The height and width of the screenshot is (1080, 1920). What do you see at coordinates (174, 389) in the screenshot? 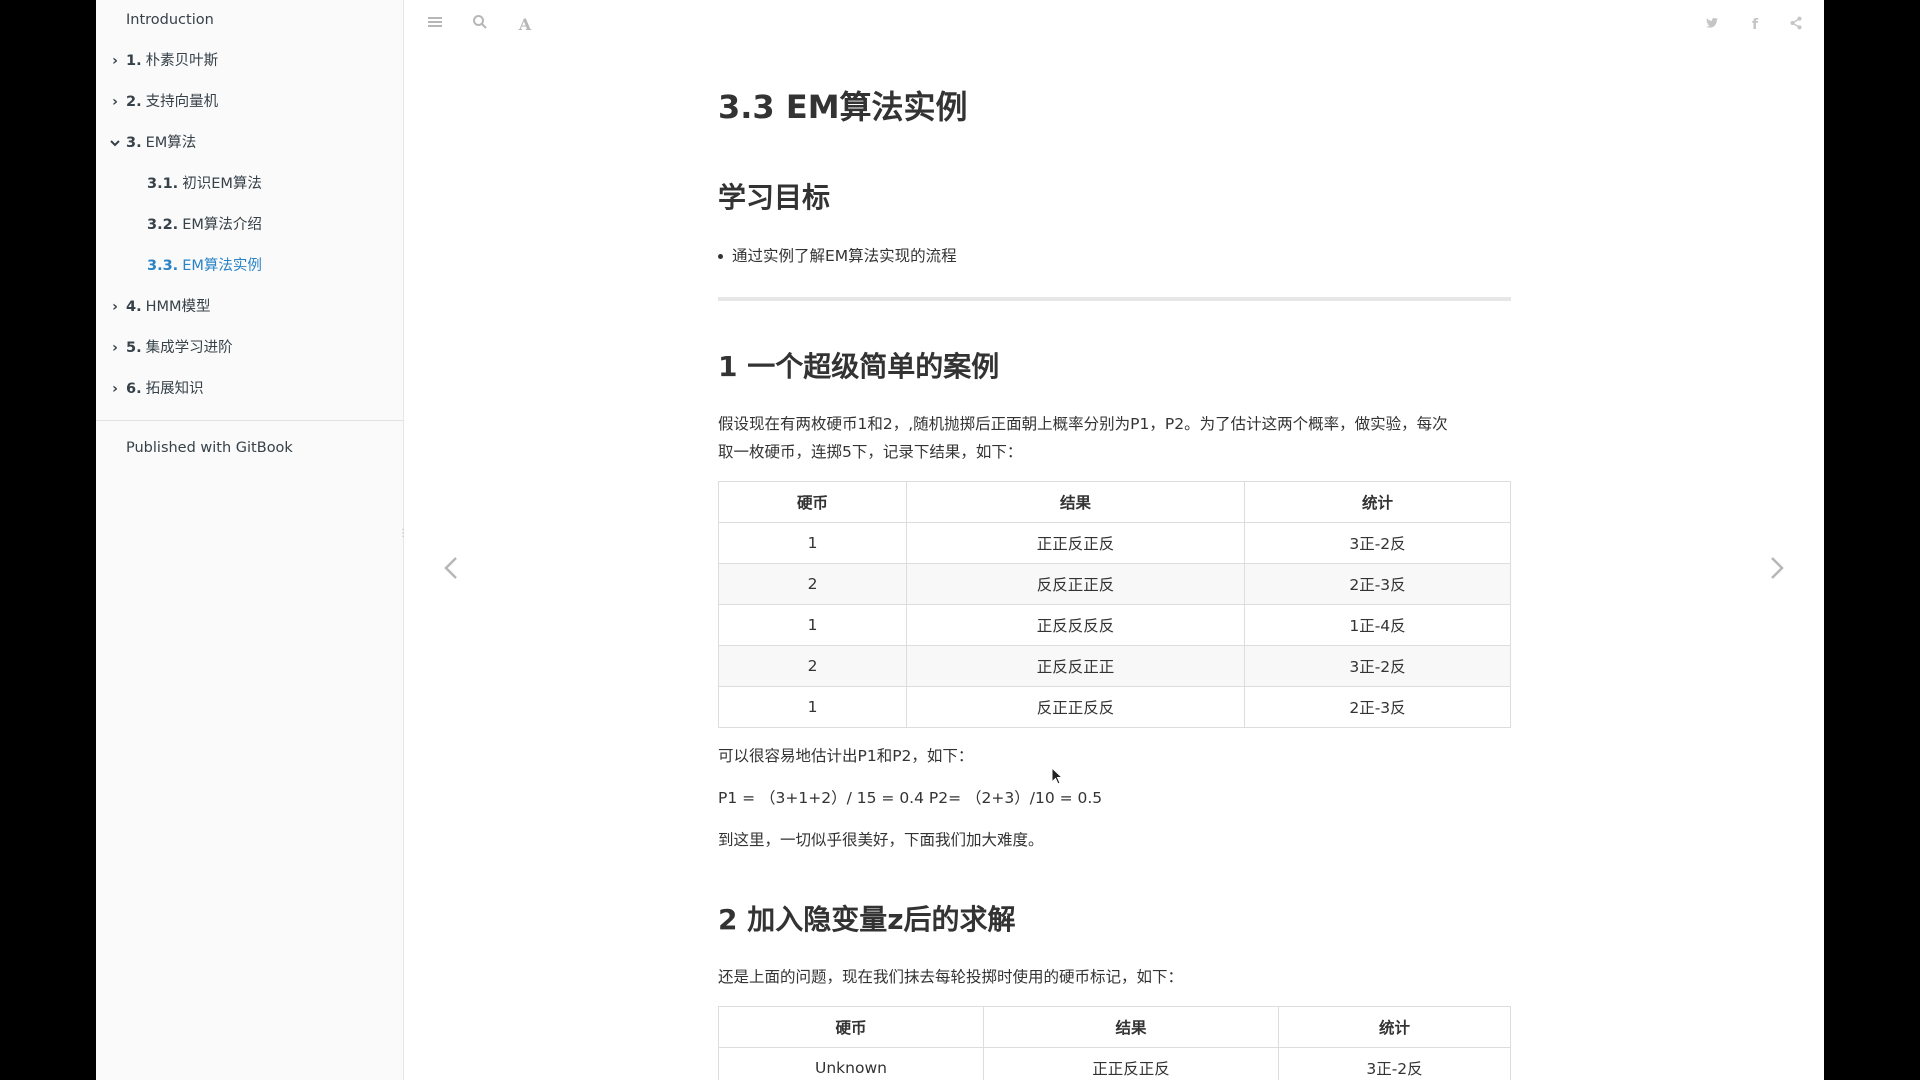
I see `sidebar-item-label: 拓展知识` at bounding box center [174, 389].